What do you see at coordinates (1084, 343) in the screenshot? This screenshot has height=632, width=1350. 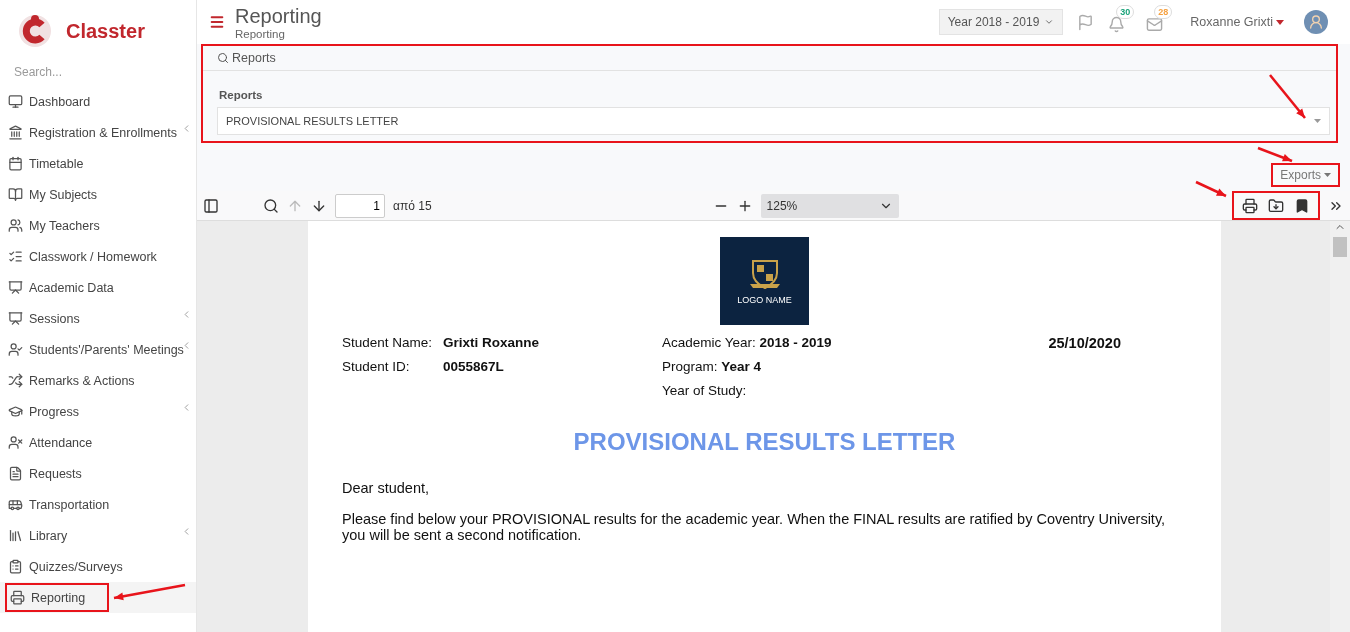 I see `letter-date: 25/10/2020` at bounding box center [1084, 343].